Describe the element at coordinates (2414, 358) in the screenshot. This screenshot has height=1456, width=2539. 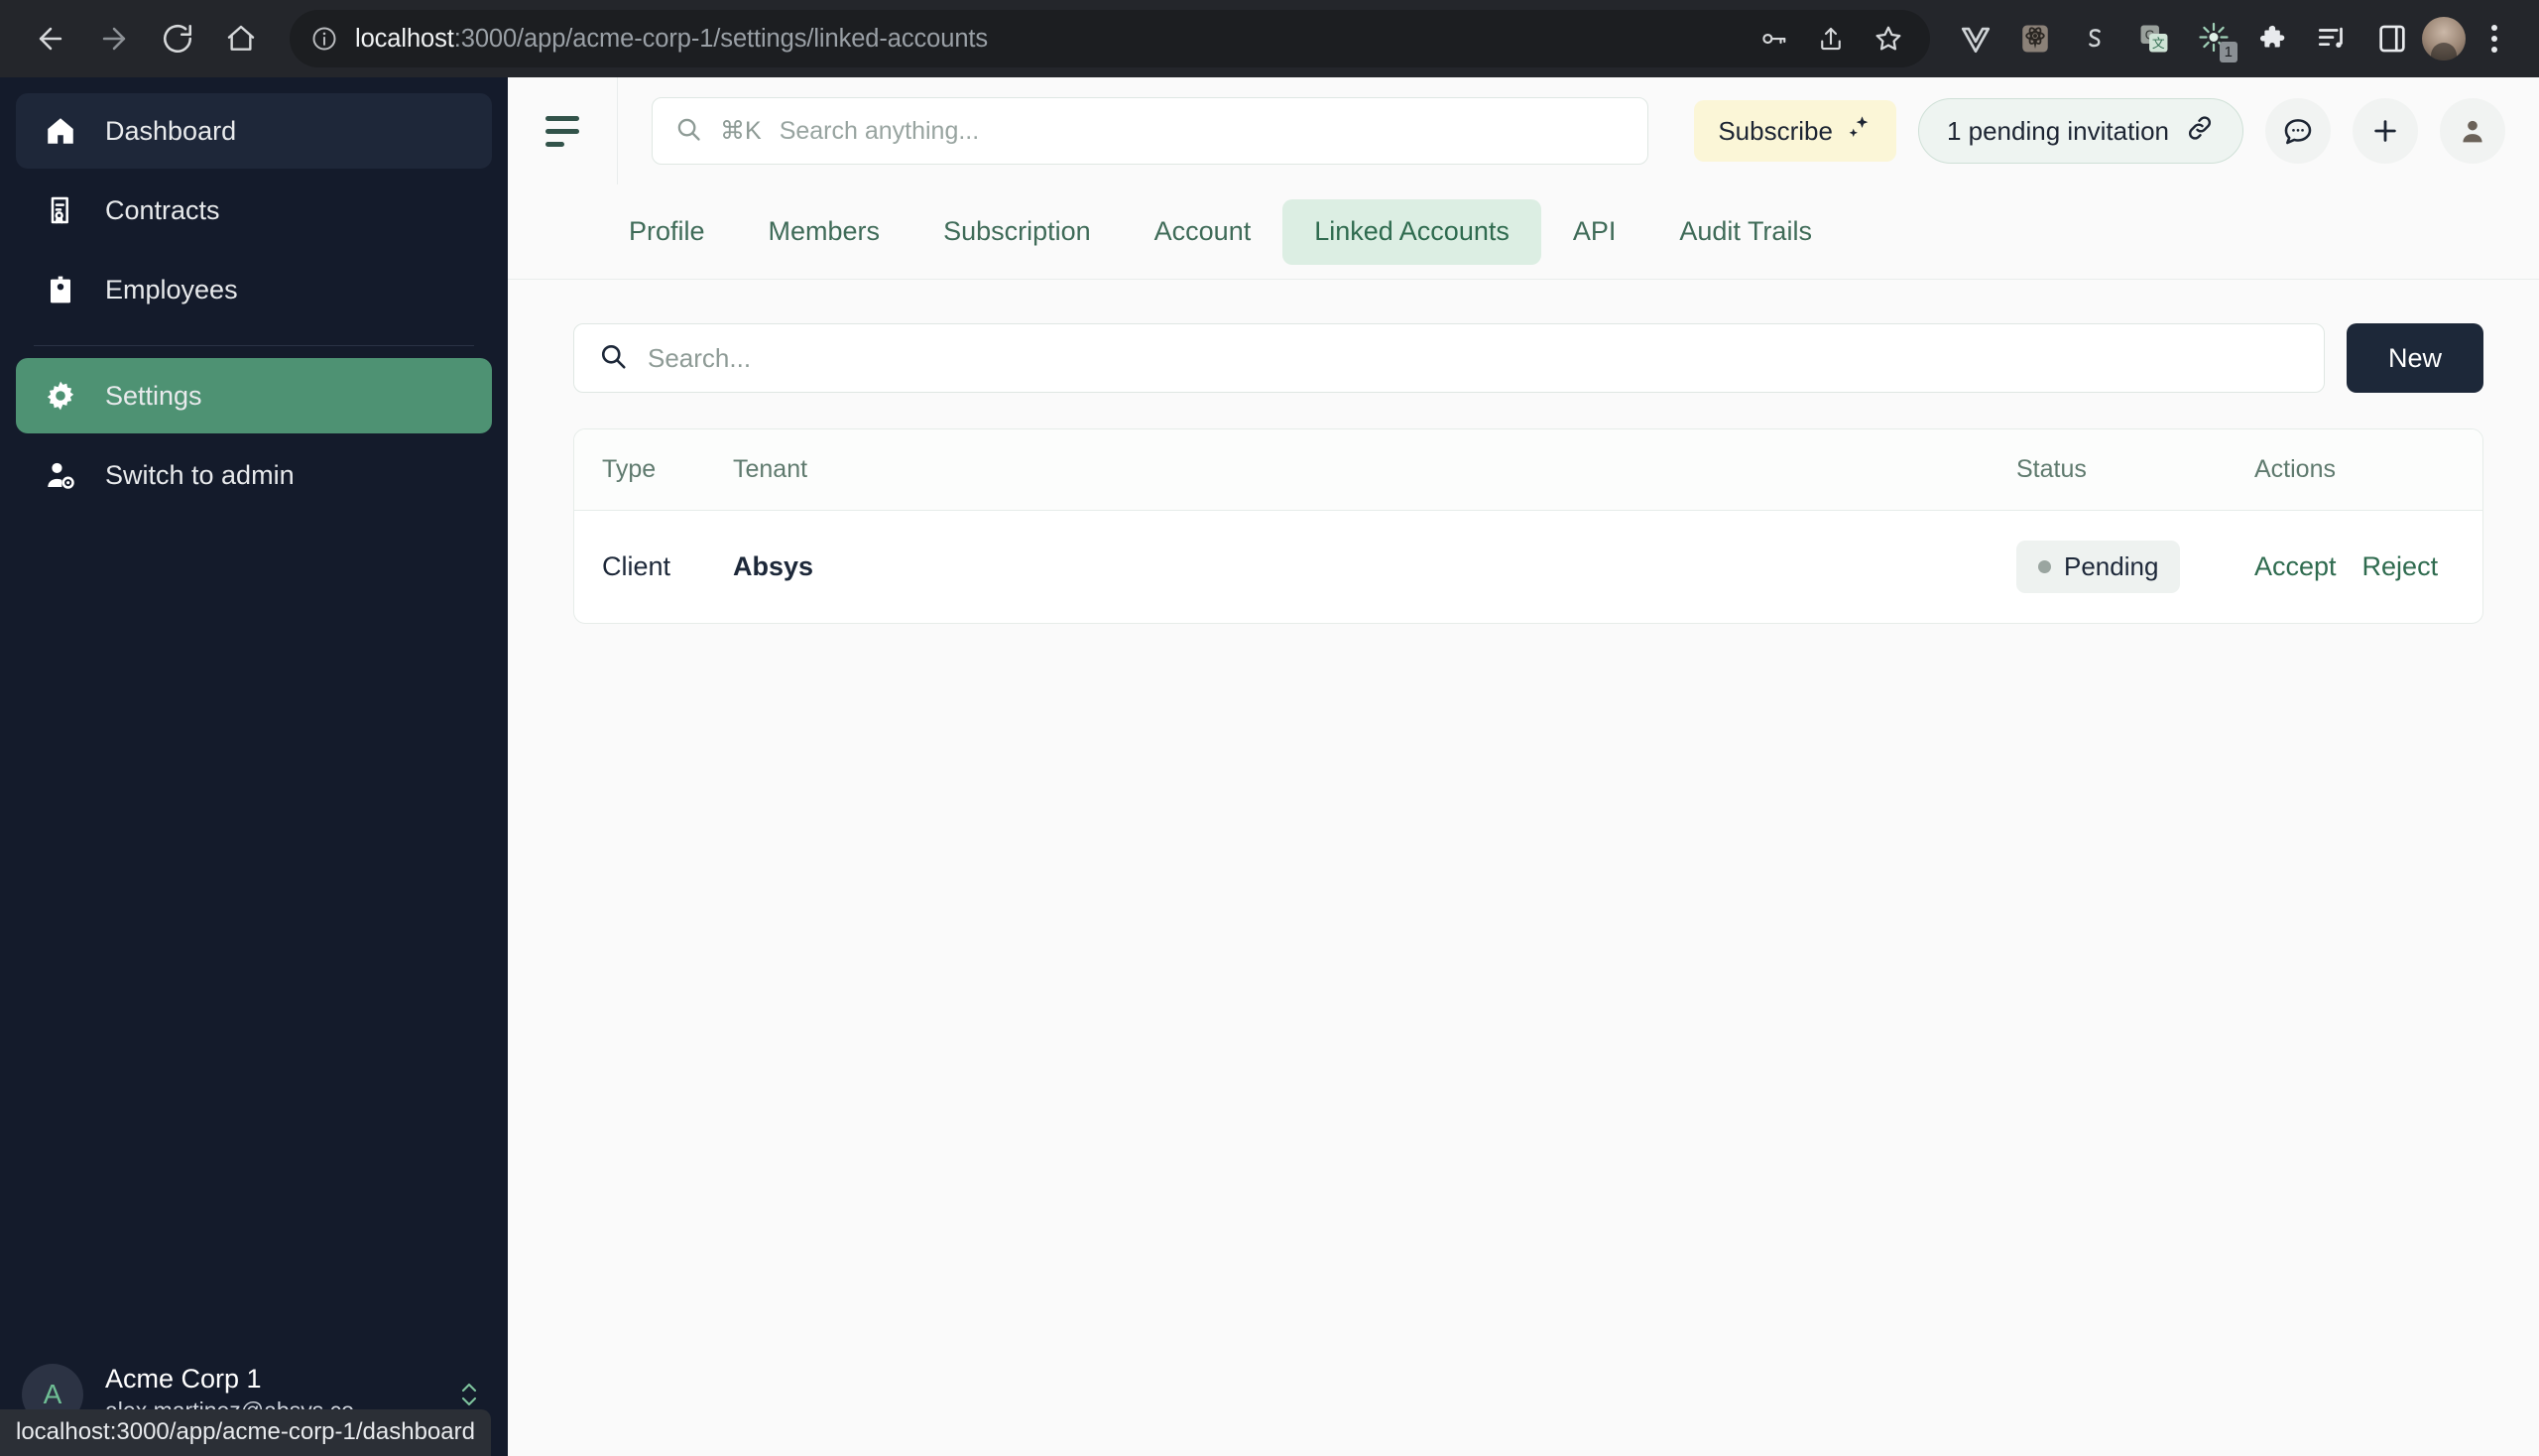
I see `new-button: New` at that location.